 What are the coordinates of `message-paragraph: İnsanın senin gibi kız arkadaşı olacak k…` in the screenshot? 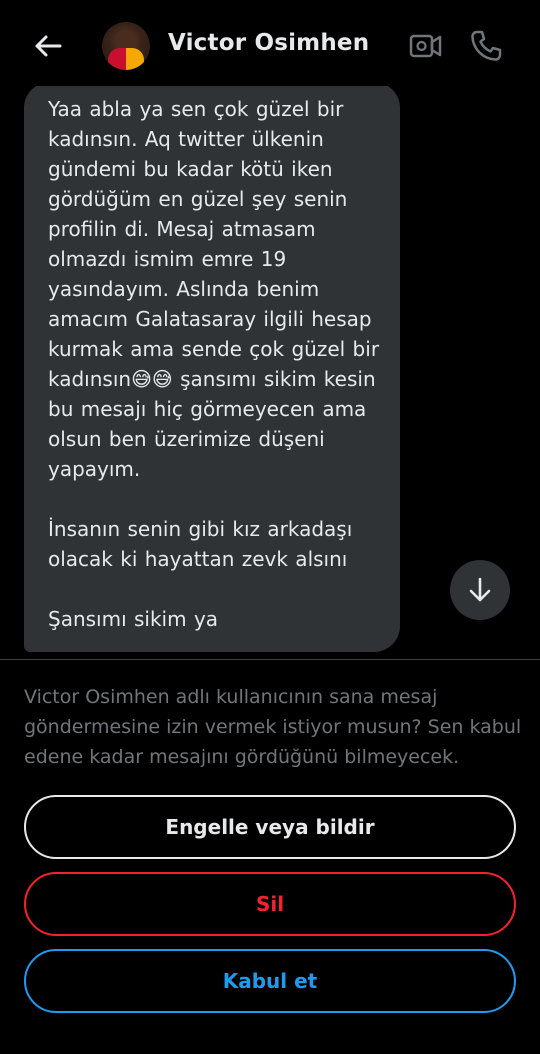 It's located at (204, 544).